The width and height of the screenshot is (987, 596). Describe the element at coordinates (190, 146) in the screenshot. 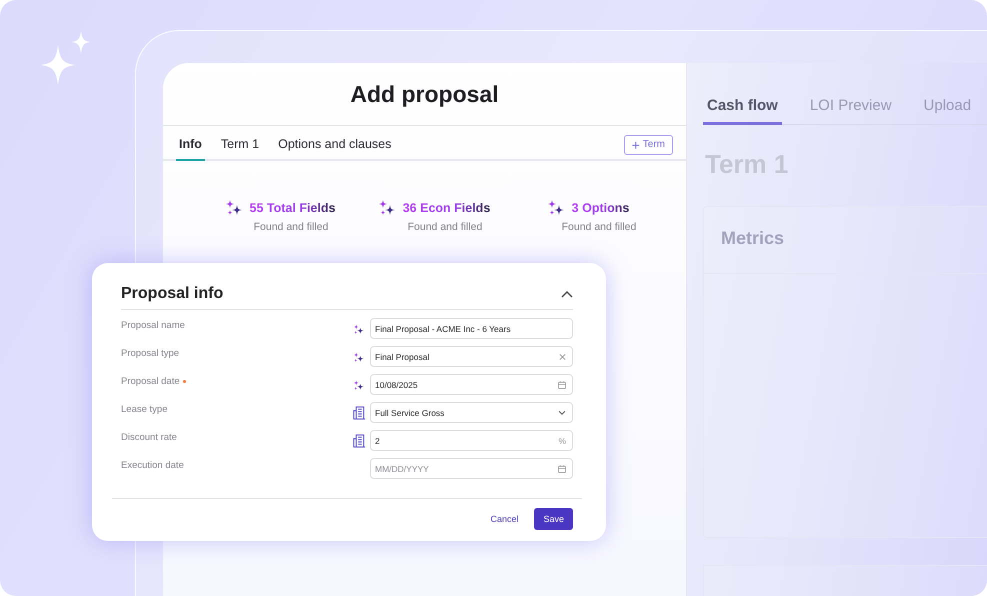

I see `tab: Info` at that location.